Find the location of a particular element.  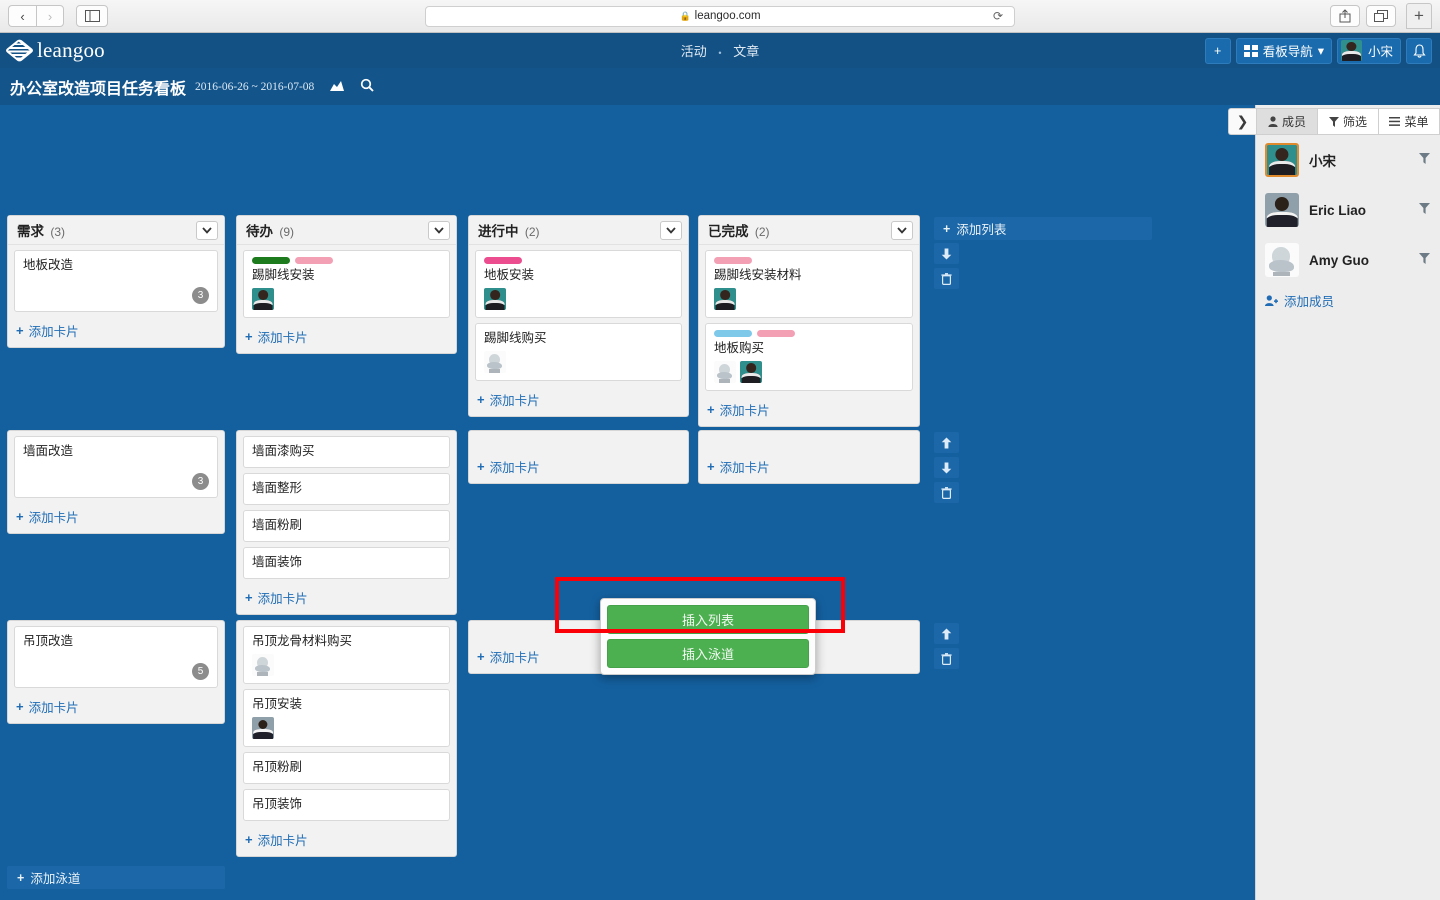

brand-logo: leangoo is located at coordinates (54, 50).